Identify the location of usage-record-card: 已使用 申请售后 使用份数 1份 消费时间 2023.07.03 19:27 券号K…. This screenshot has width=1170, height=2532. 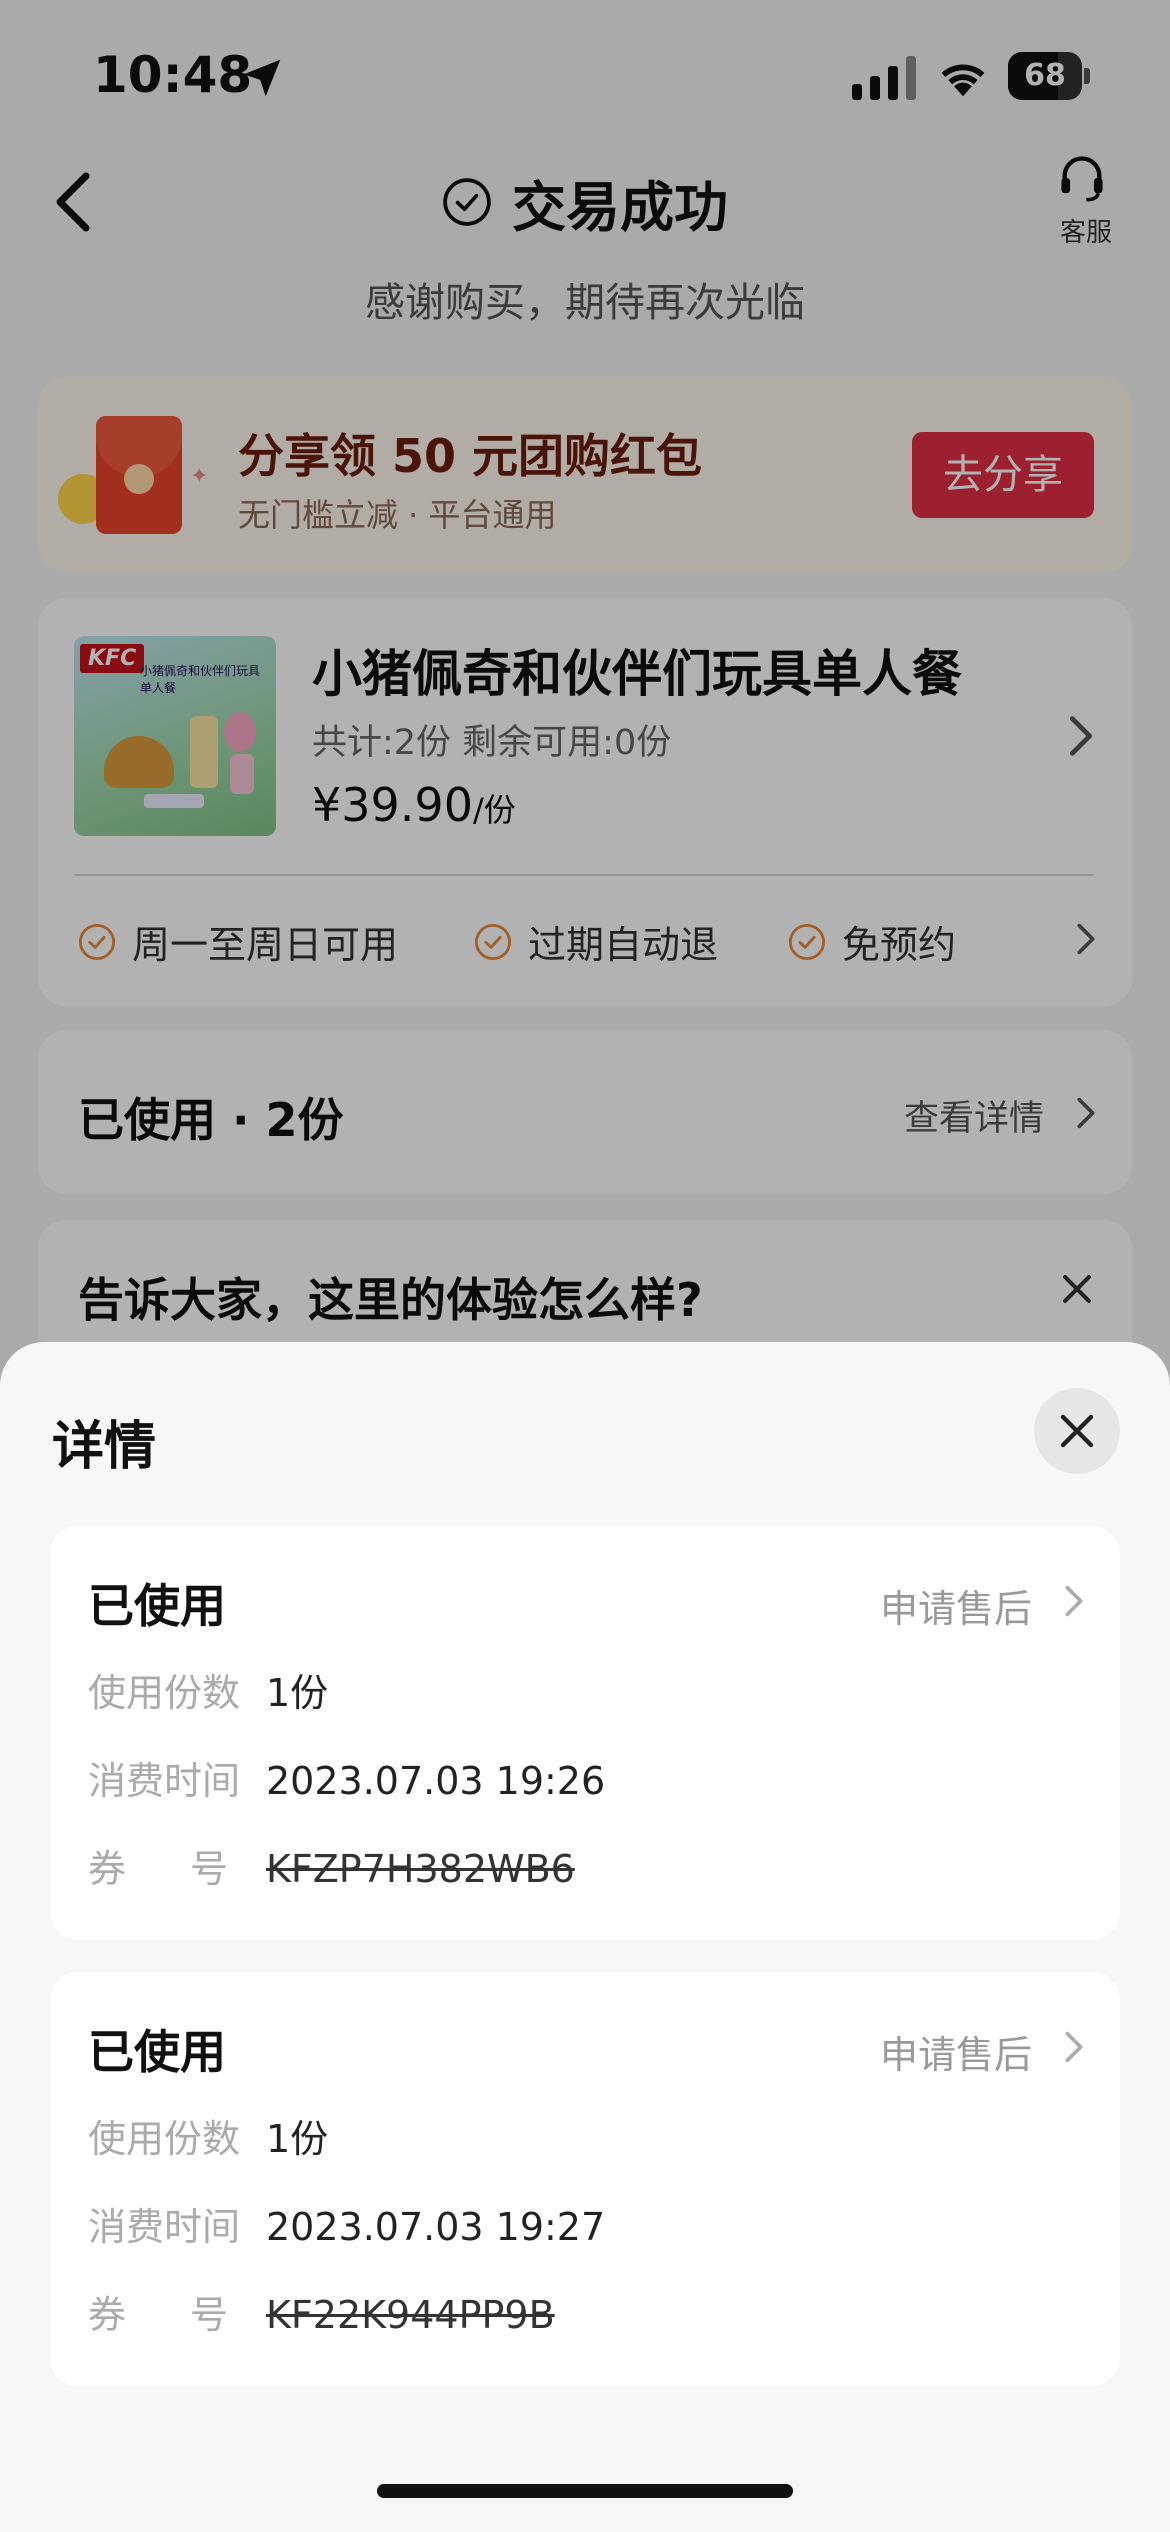
(585, 2179).